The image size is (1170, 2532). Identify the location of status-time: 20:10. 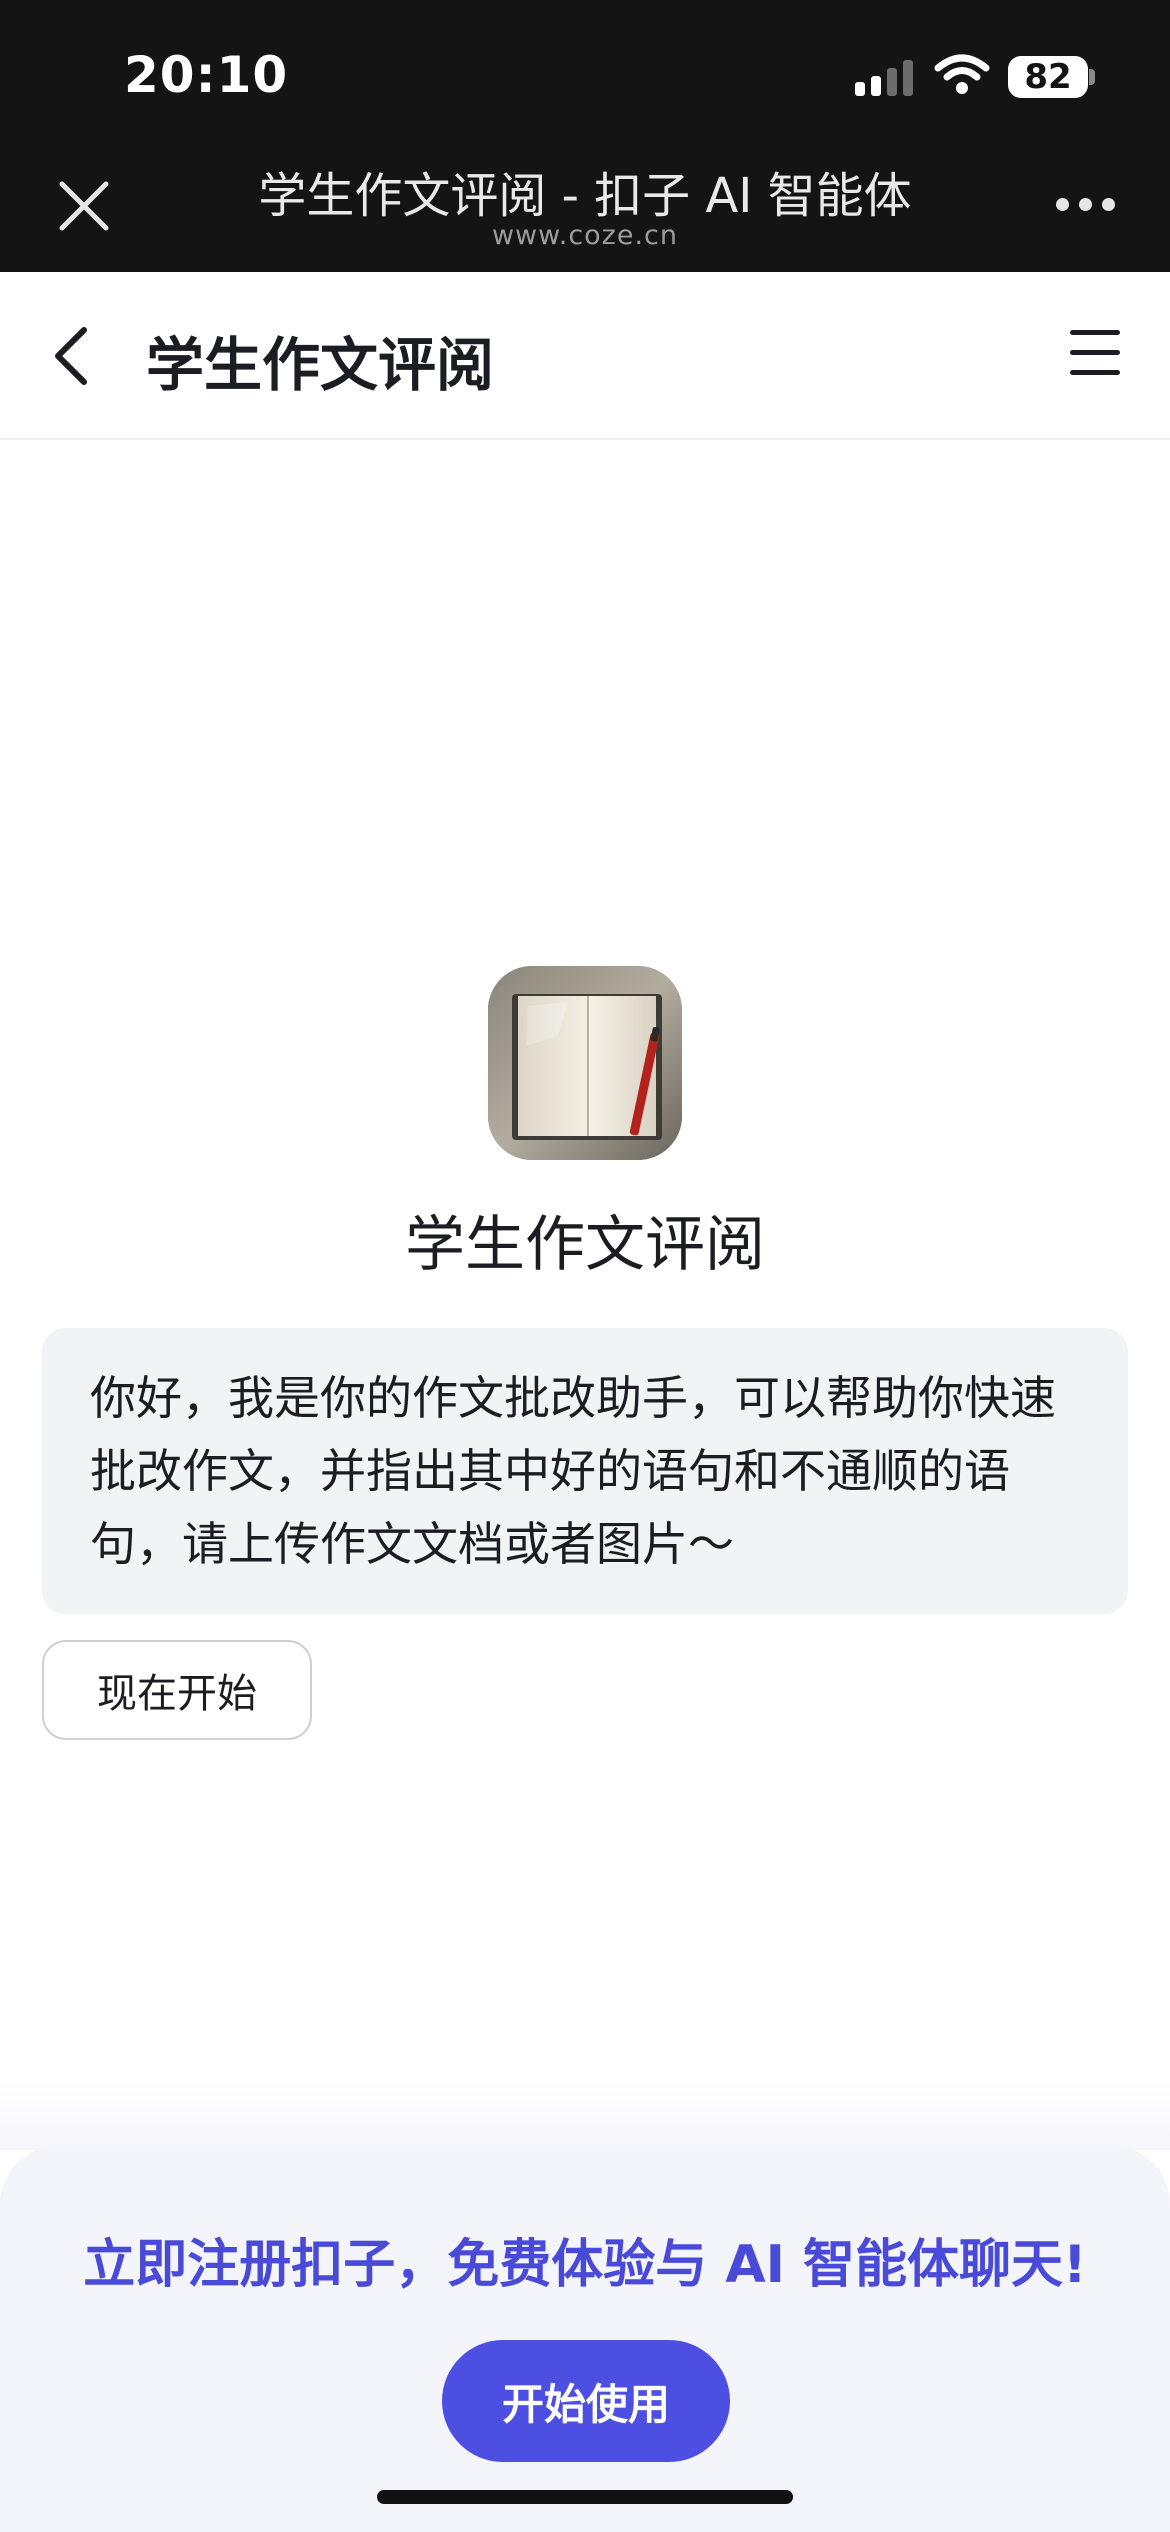
(206, 75).